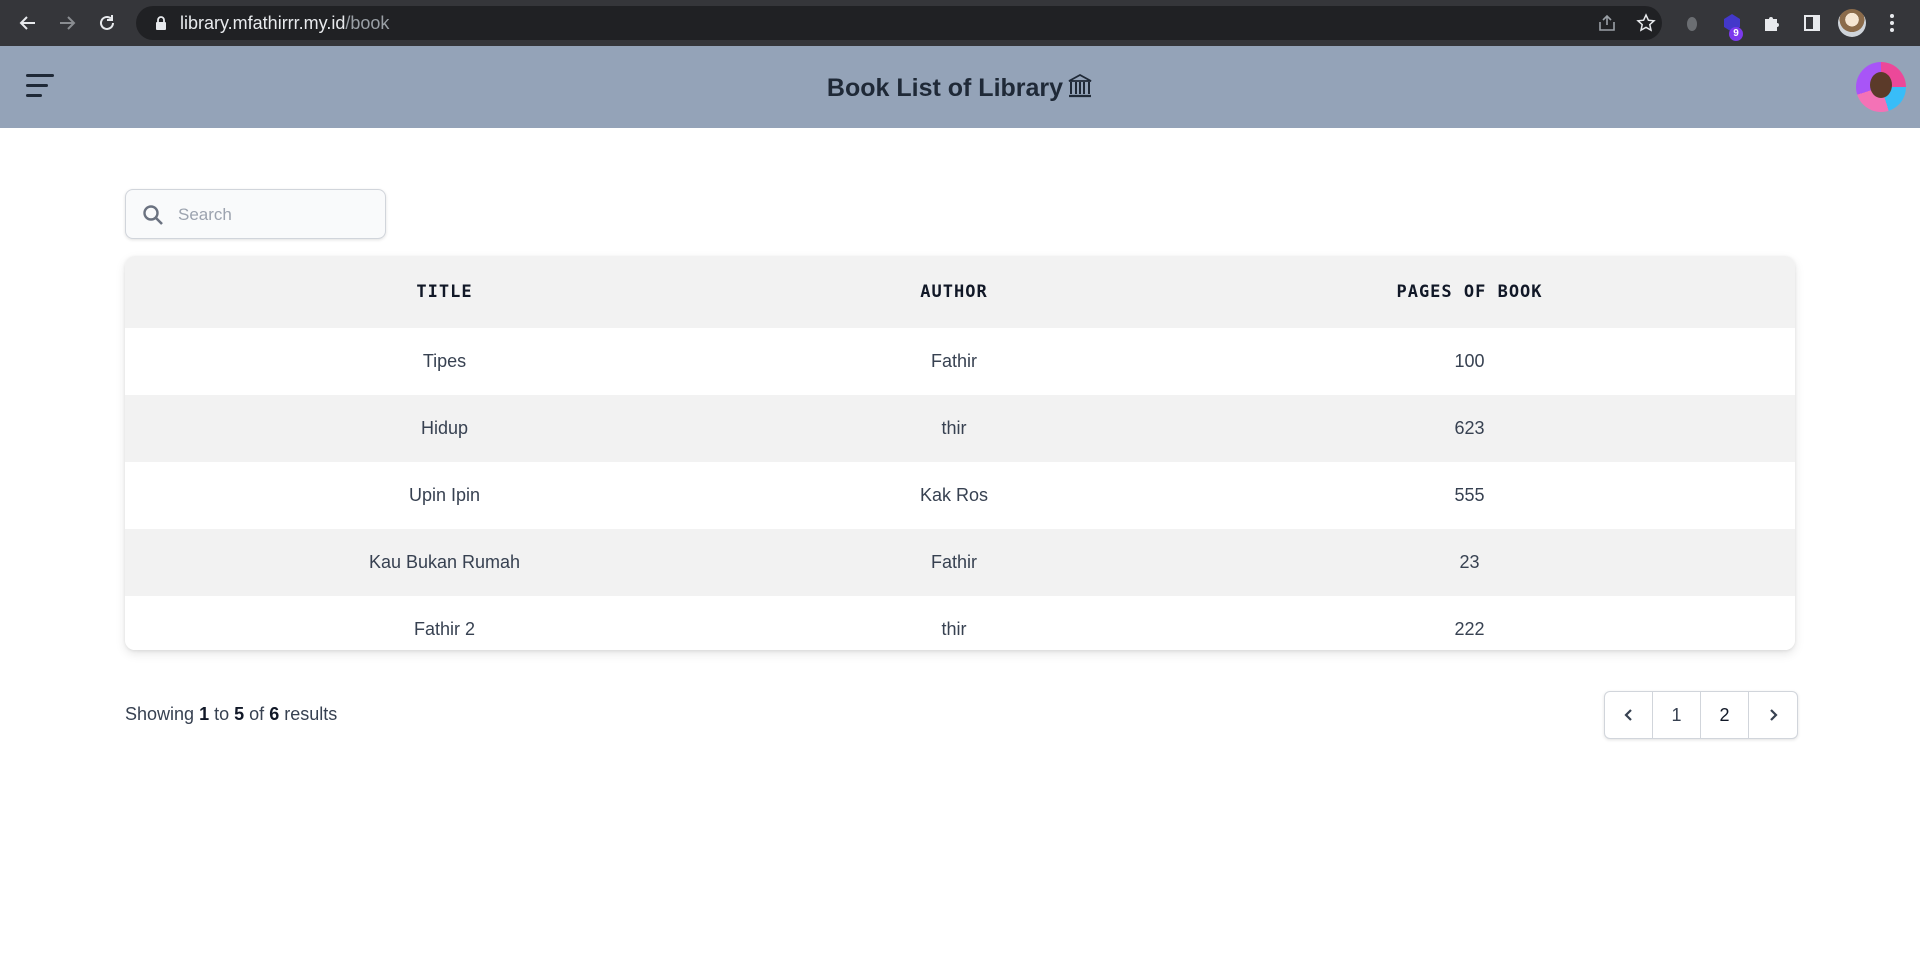 Image resolution: width=1920 pixels, height=975 pixels. Describe the element at coordinates (153, 215) in the screenshot. I see `search-icon` at that location.